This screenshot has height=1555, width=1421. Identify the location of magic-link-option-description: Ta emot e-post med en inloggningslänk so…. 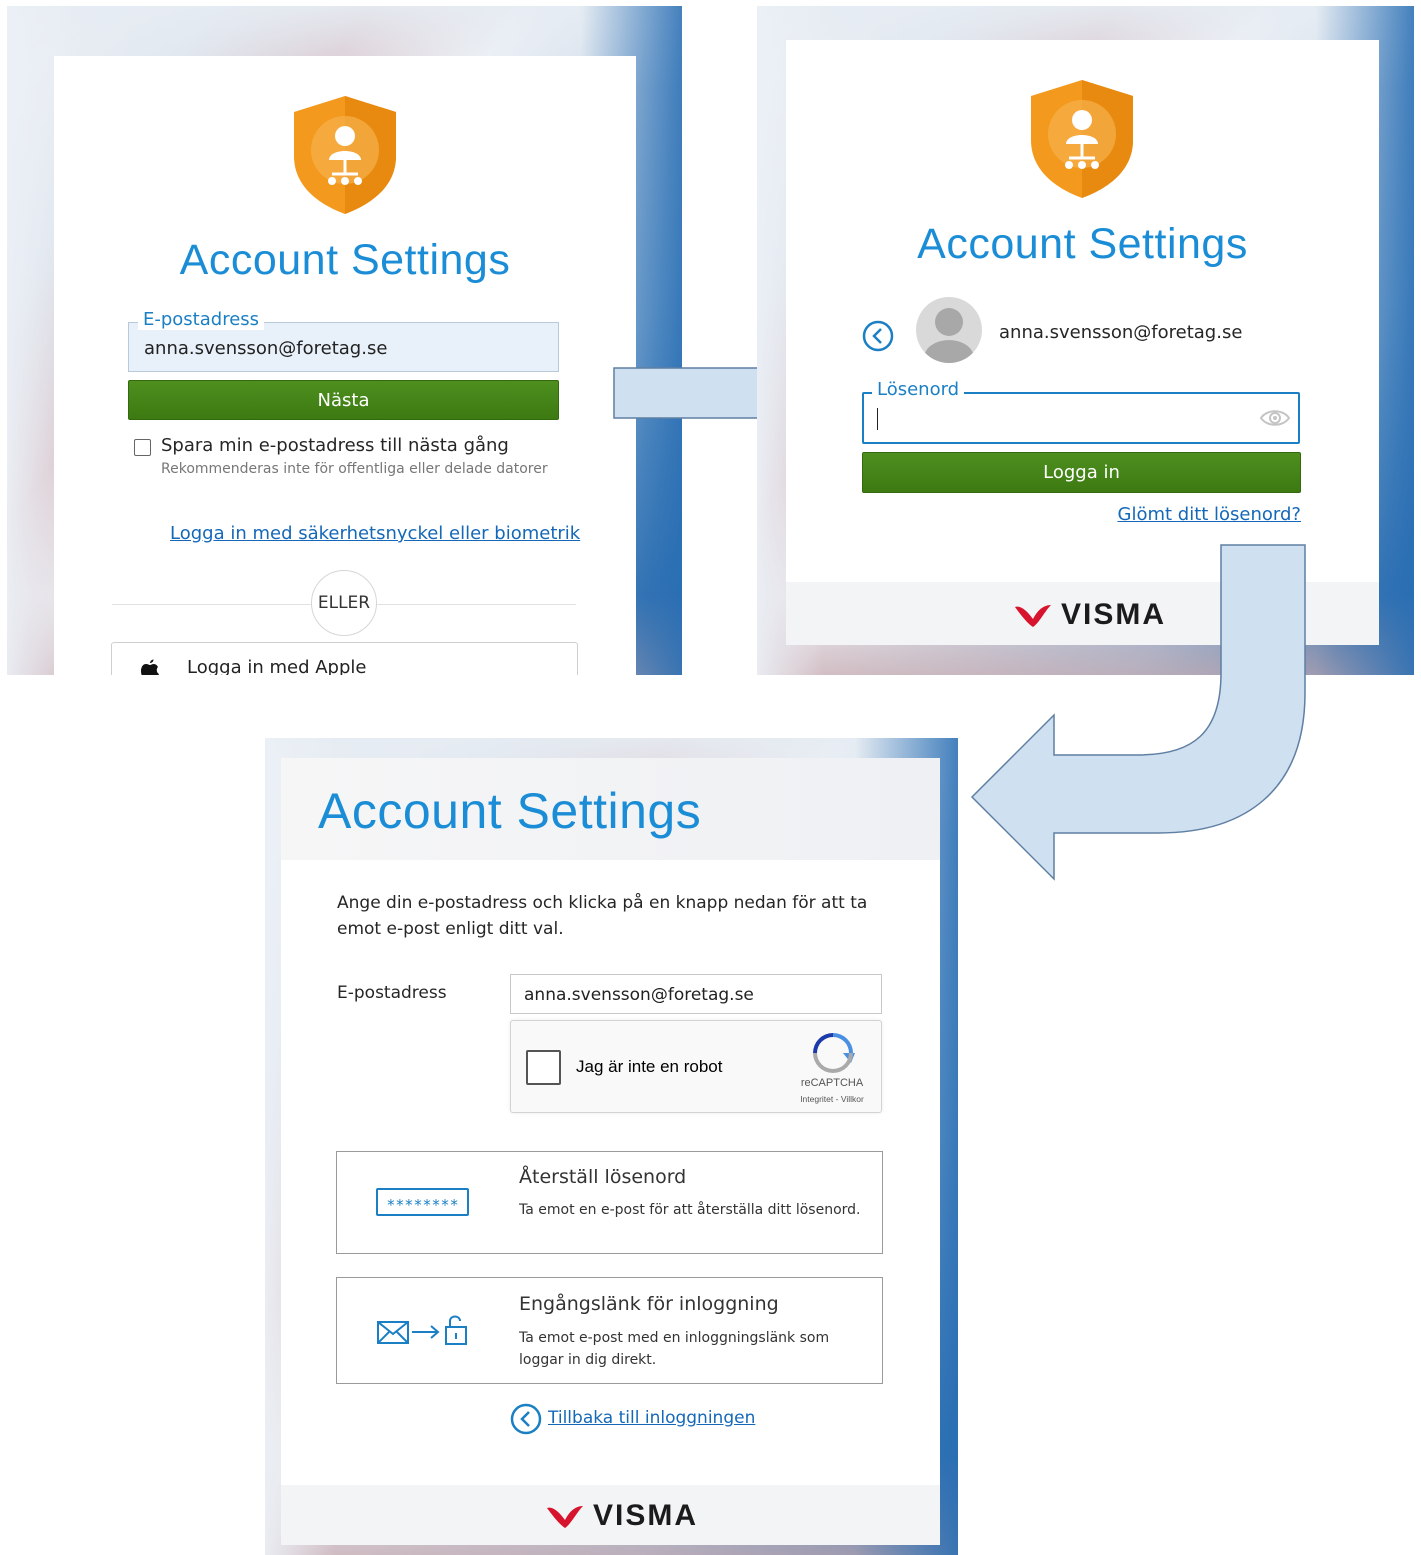
(674, 1349).